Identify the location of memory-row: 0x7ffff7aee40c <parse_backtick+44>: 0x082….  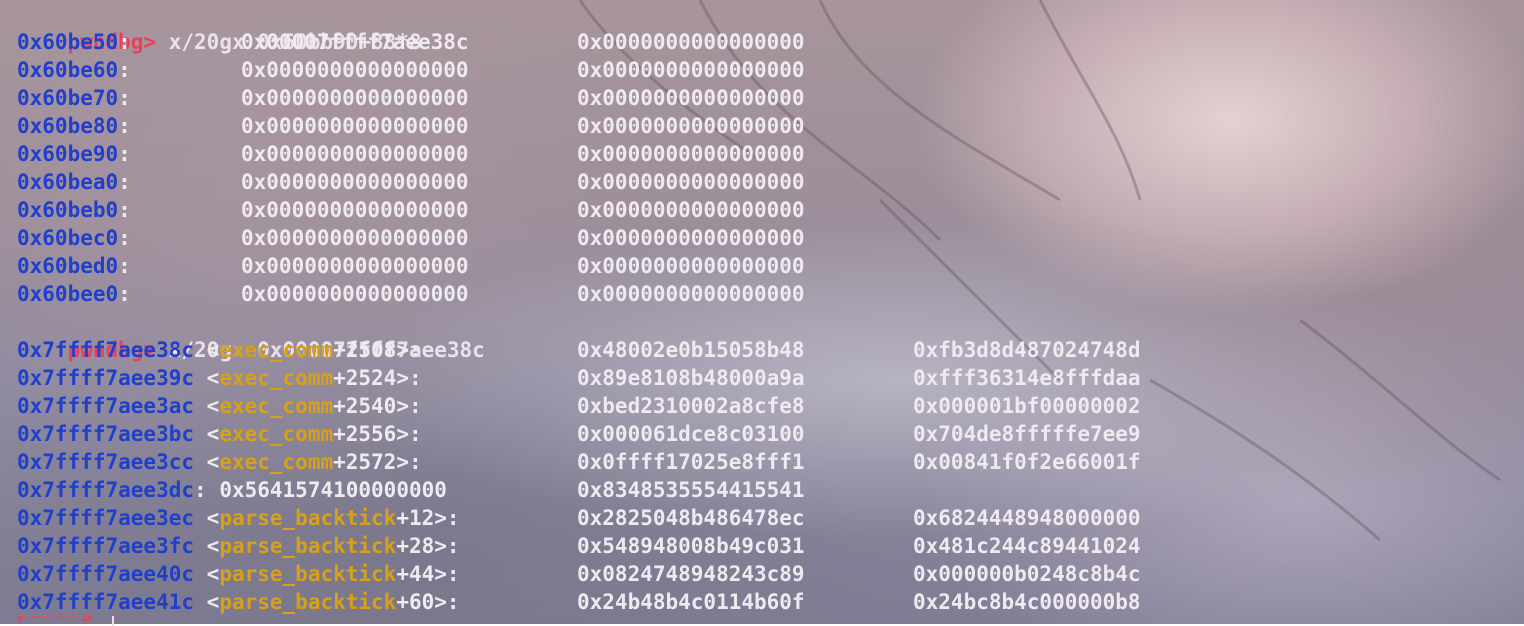
(767, 574).